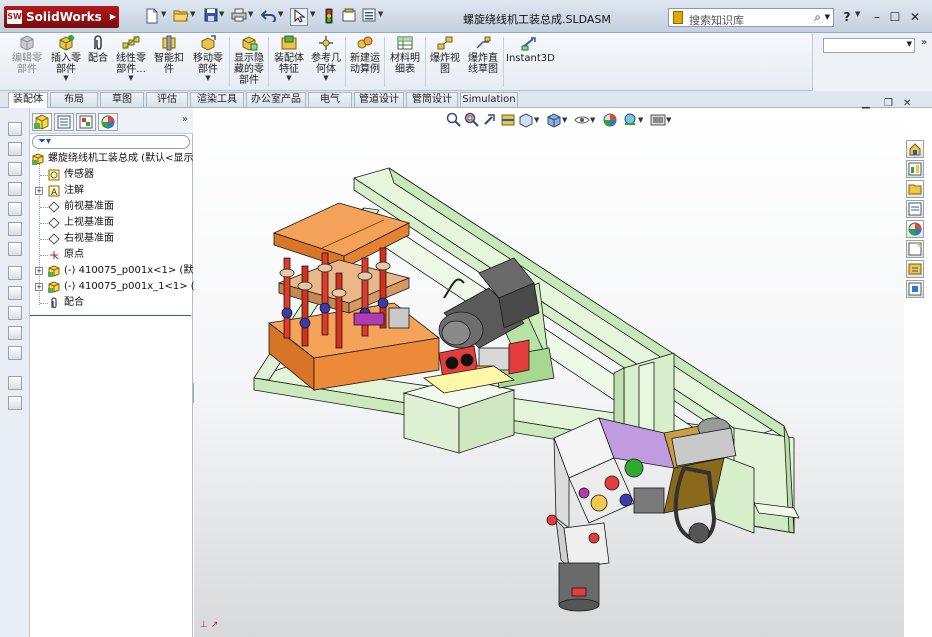  Describe the element at coordinates (15, 229) in the screenshot. I see `chamfer-icon` at that location.